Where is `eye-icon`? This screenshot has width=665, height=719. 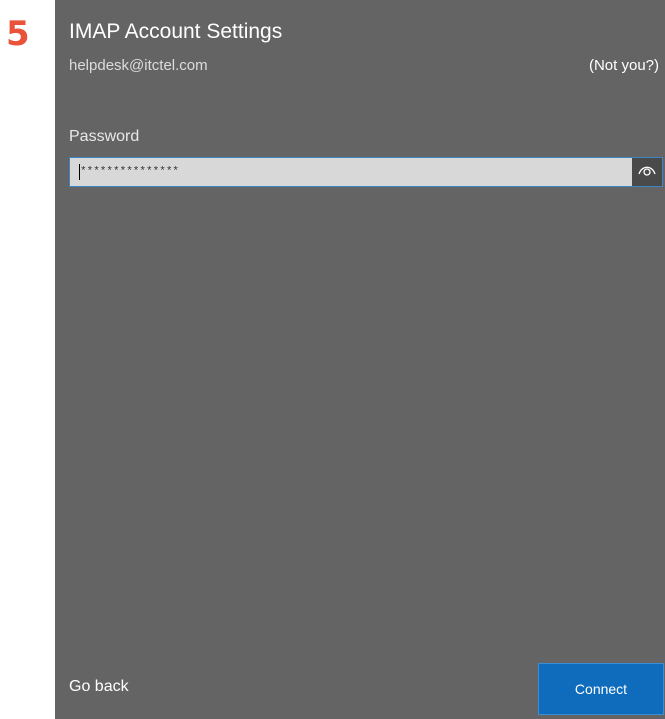
eye-icon is located at coordinates (647, 172).